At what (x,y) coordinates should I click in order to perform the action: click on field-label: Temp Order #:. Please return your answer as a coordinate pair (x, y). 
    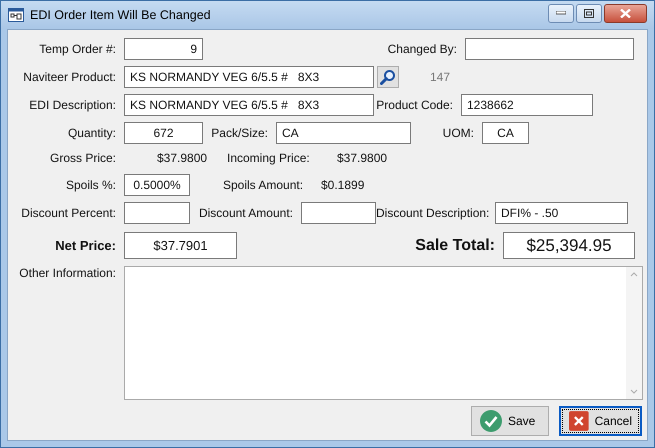
    Looking at the image, I should click on (77, 49).